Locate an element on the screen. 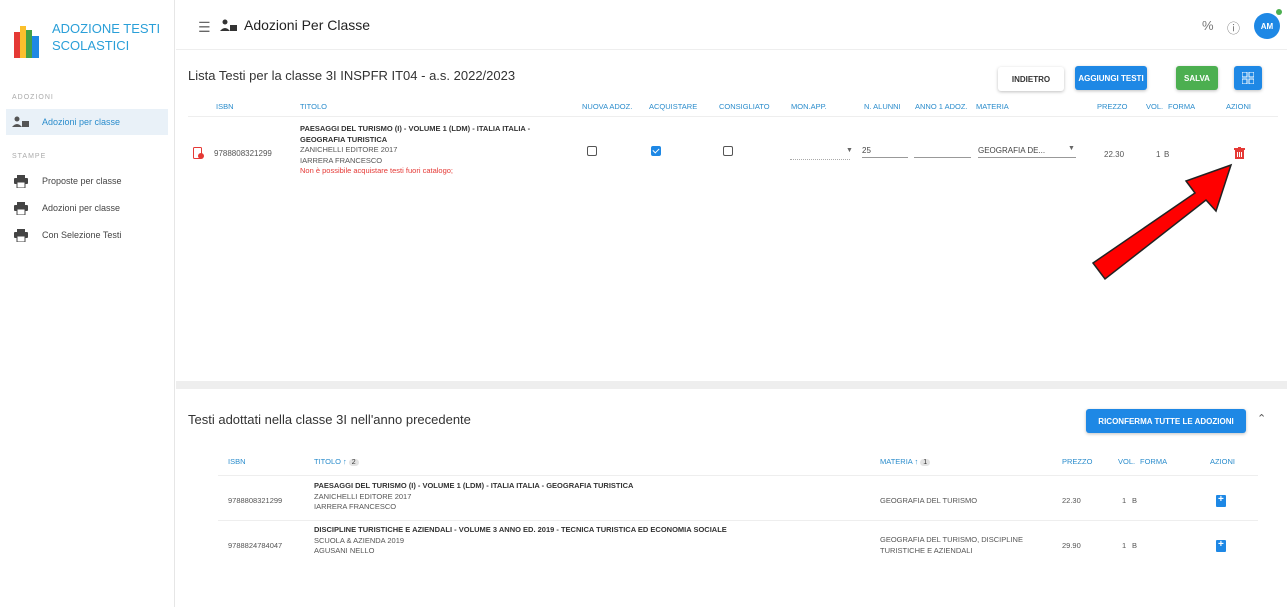 This screenshot has width=1287, height=607. annotation-arrow is located at coordinates (1162, 222).